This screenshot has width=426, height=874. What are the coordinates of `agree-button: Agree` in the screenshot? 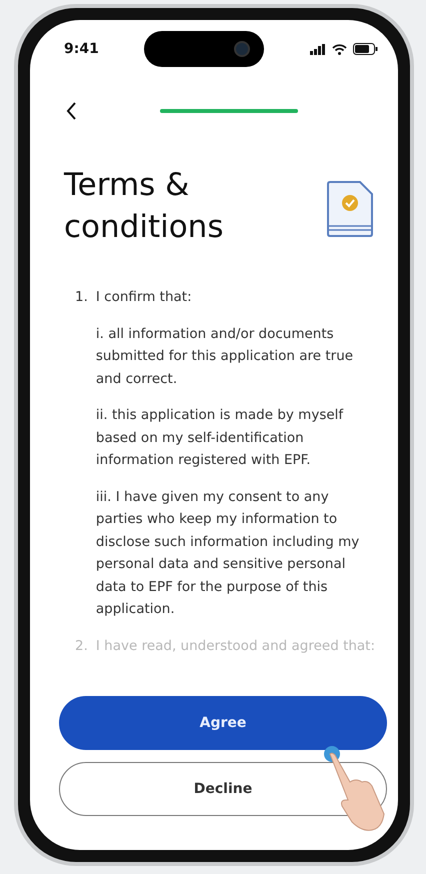 It's located at (223, 723).